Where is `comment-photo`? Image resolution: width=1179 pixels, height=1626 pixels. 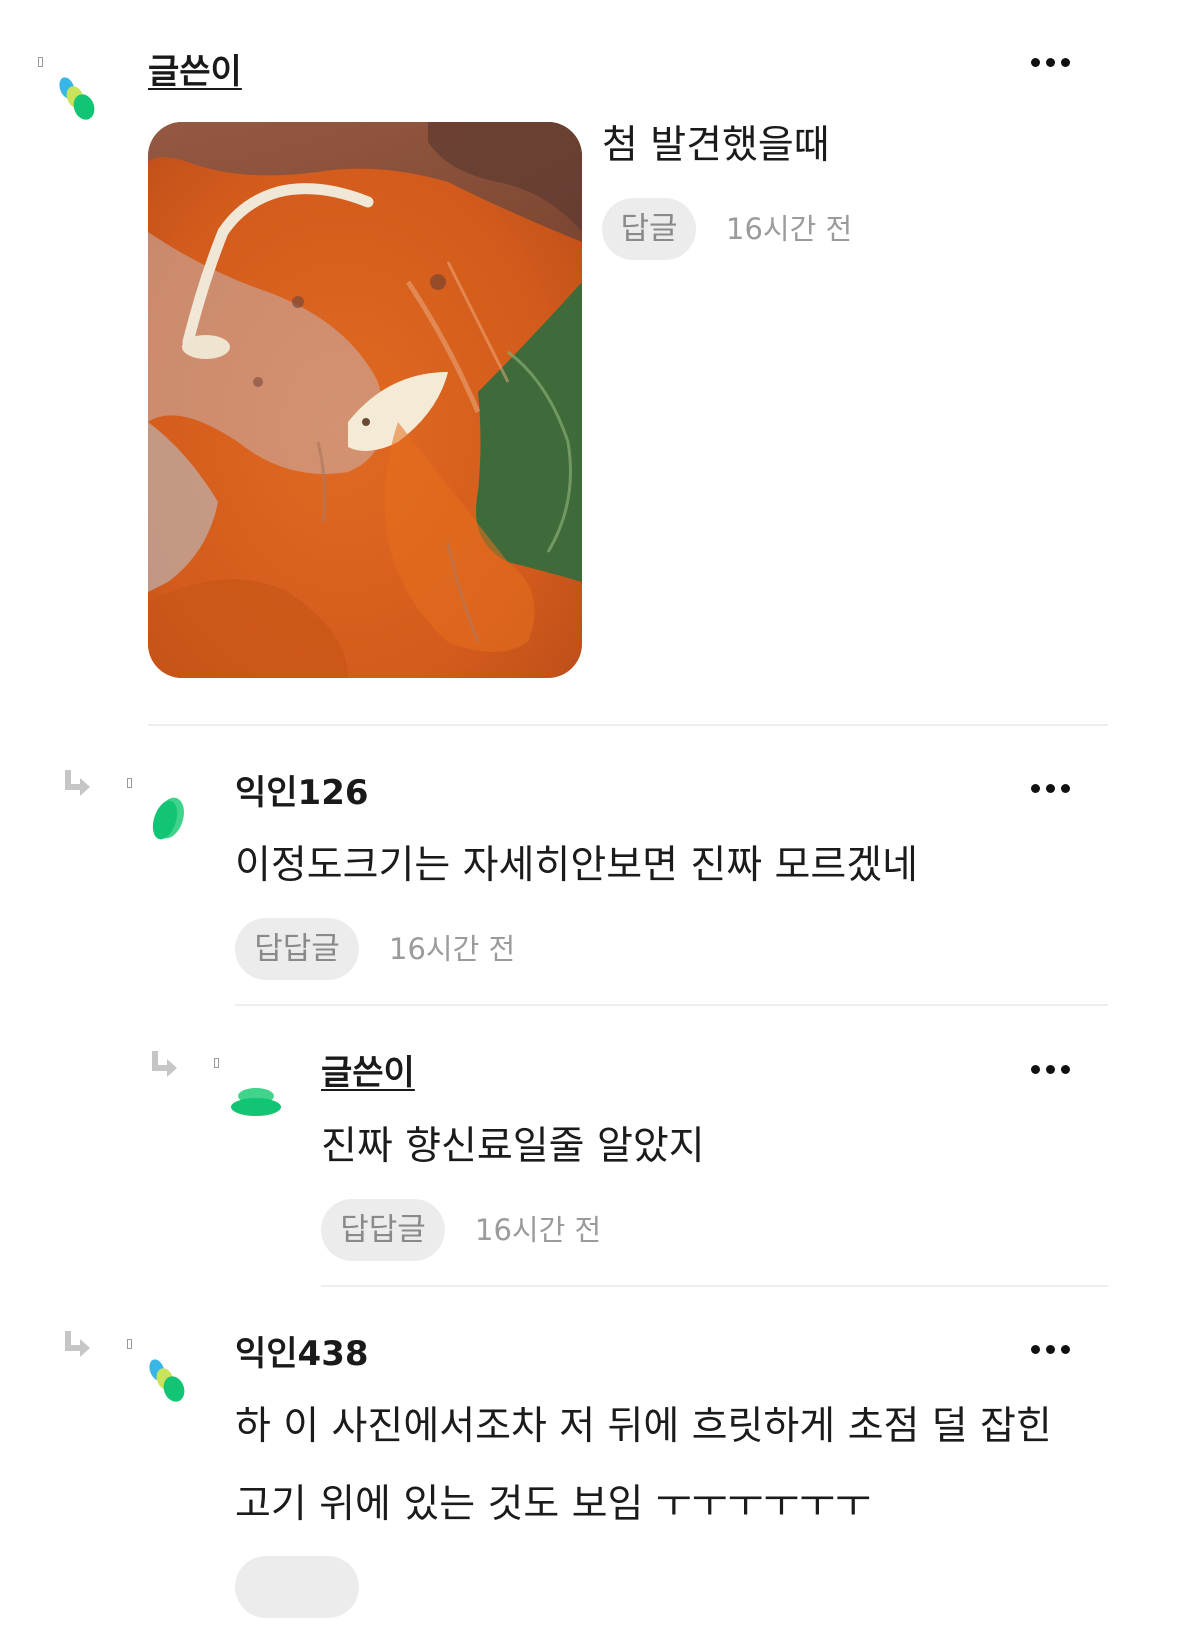 comment-photo is located at coordinates (365, 400).